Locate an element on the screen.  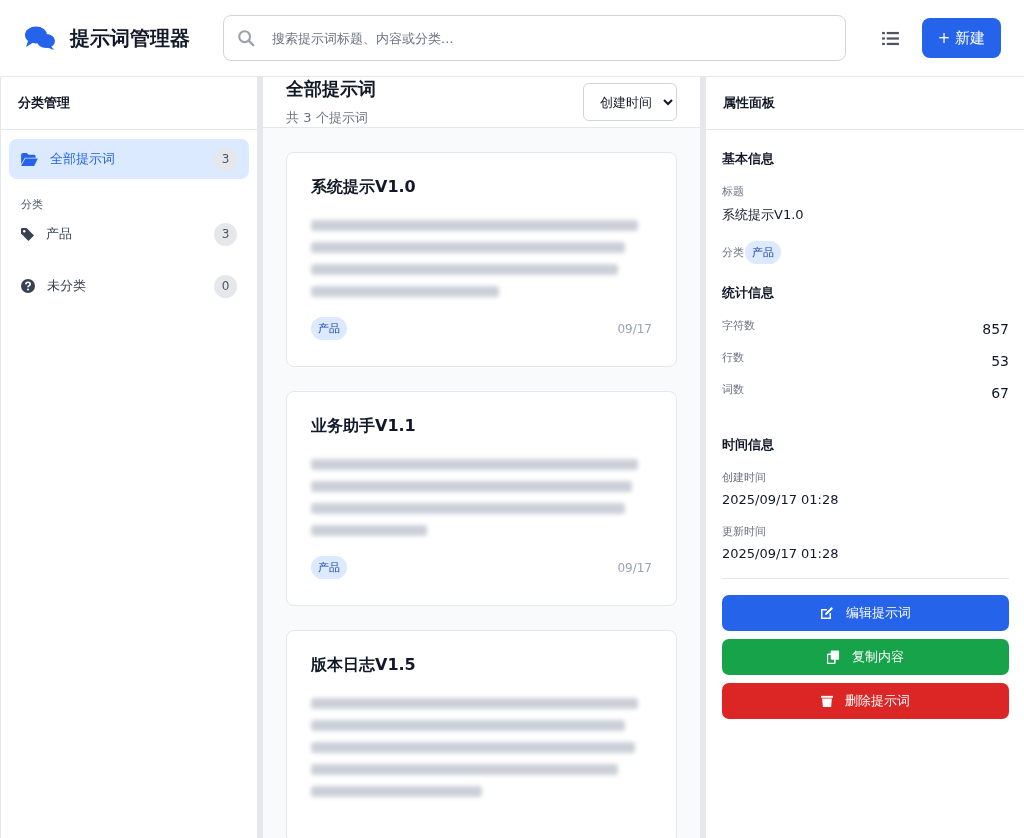
category-label: 全部提示词 is located at coordinates (83, 159).